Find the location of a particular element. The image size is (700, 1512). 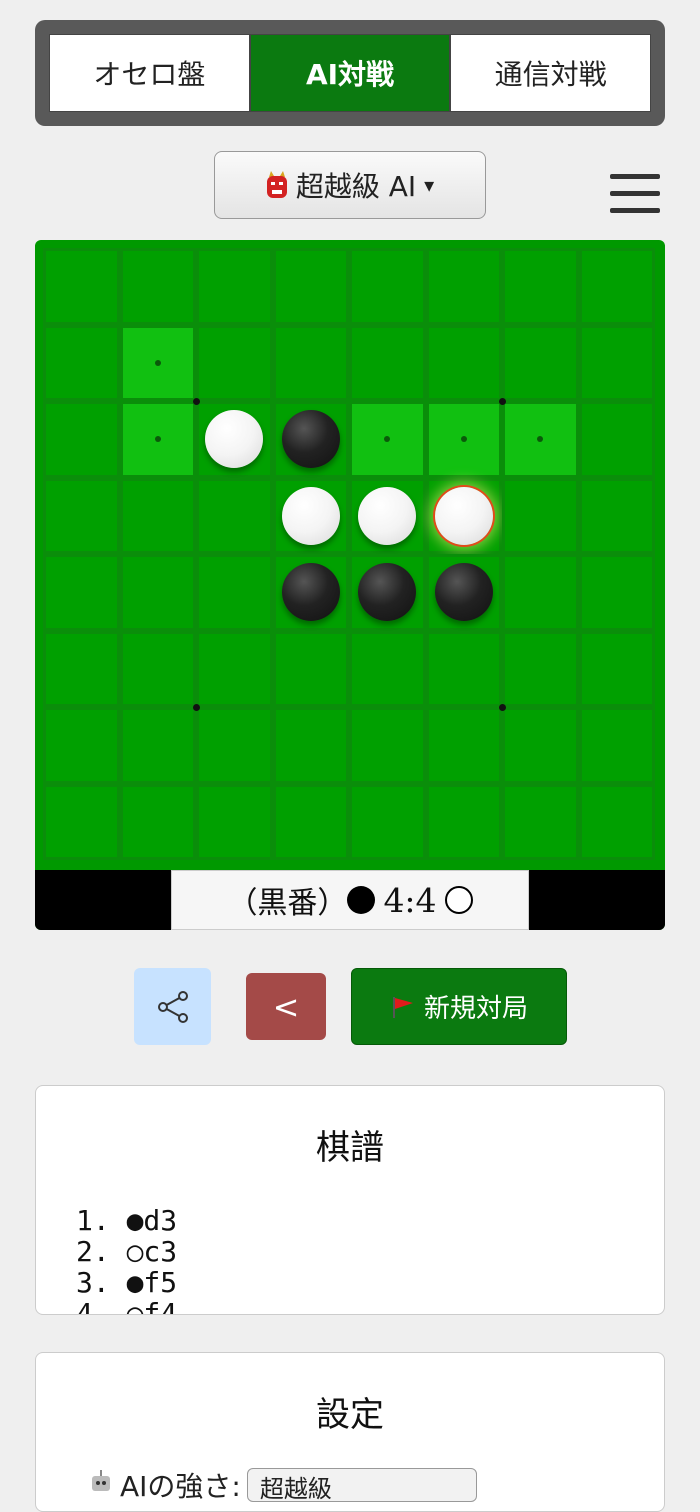

kifu-list: 1. ●d3 2. ○c3 3. ●f5 4. ○f4 is located at coordinates (370, 1259).